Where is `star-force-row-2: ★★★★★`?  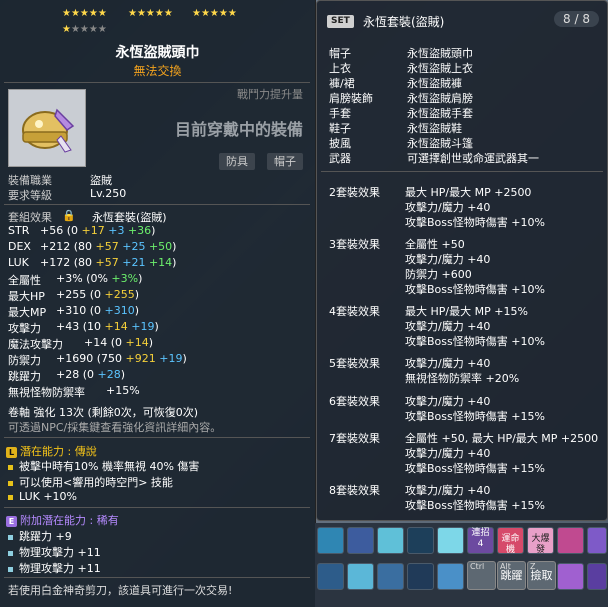 star-force-row-2: ★★★★★ is located at coordinates (150, 13).